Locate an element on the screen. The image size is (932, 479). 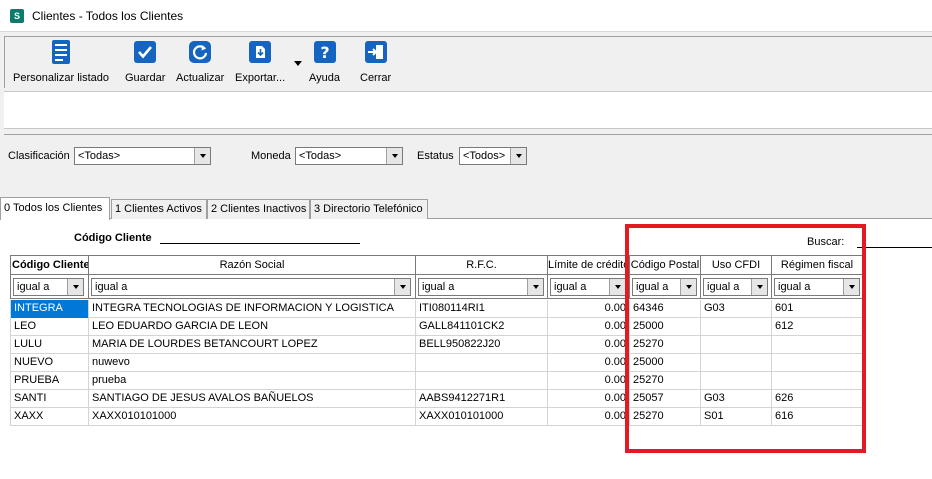
classification-select: <Todas> is located at coordinates (142, 156).